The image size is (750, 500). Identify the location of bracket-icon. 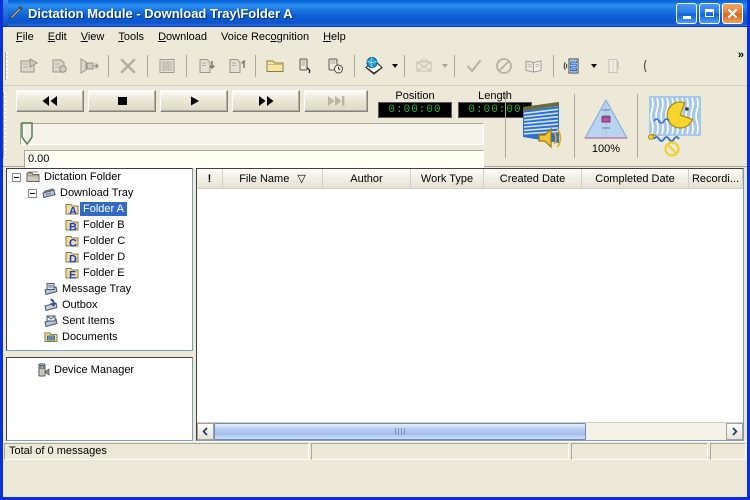
(644, 66).